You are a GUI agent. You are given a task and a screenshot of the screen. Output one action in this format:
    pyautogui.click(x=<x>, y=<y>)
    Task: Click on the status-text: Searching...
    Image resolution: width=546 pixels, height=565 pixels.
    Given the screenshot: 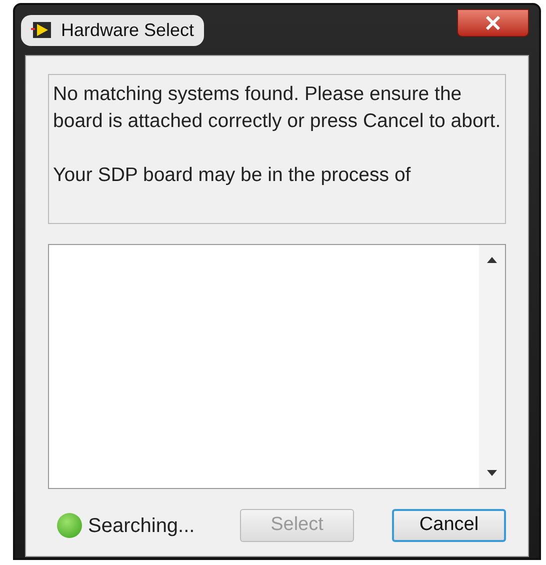 What is the action you would take?
    pyautogui.click(x=141, y=526)
    